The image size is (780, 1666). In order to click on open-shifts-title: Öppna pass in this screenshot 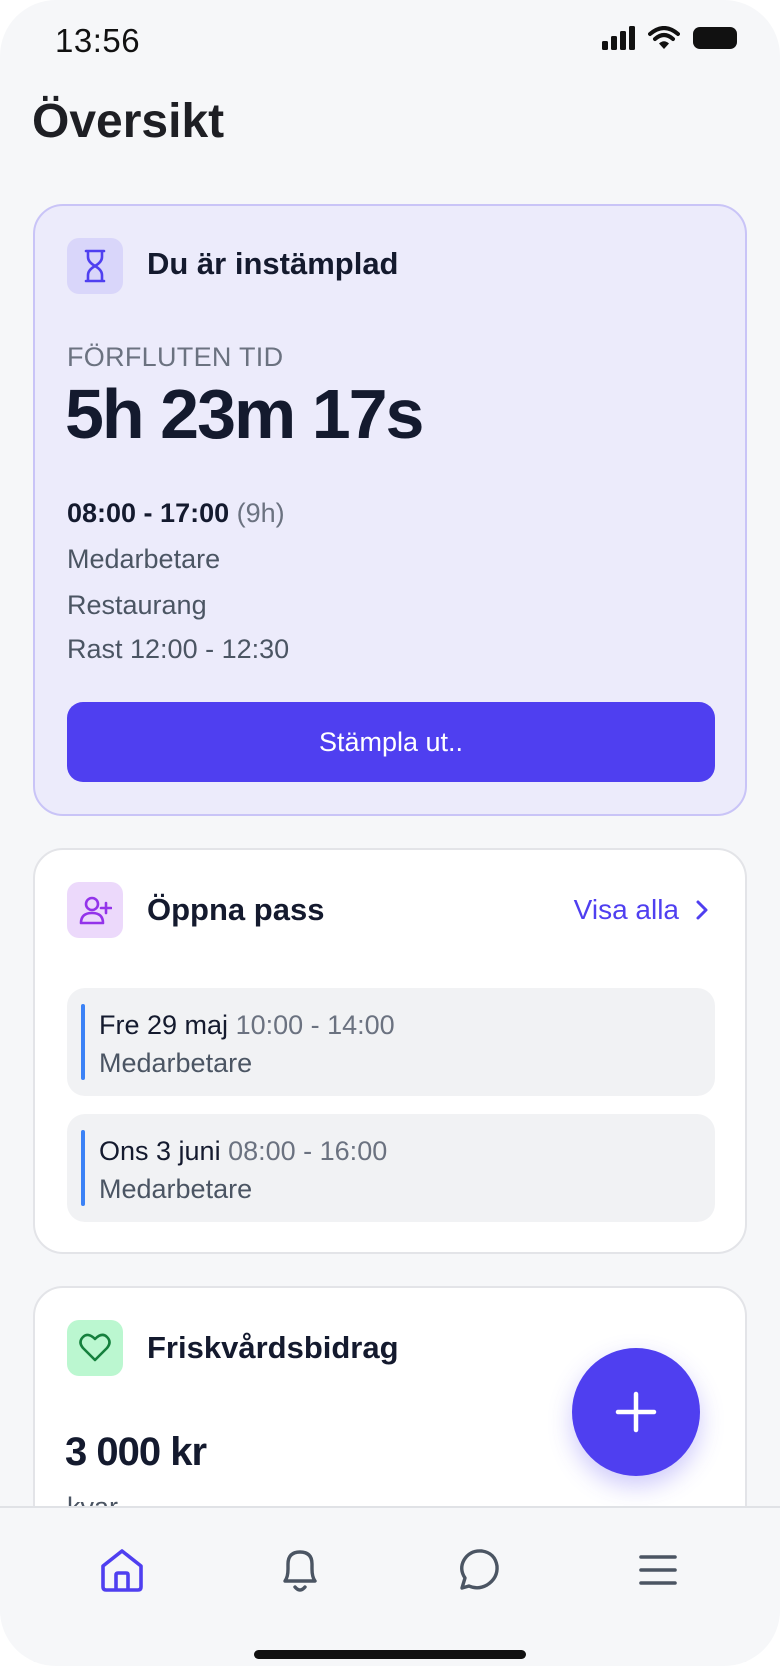, I will do `click(236, 909)`.